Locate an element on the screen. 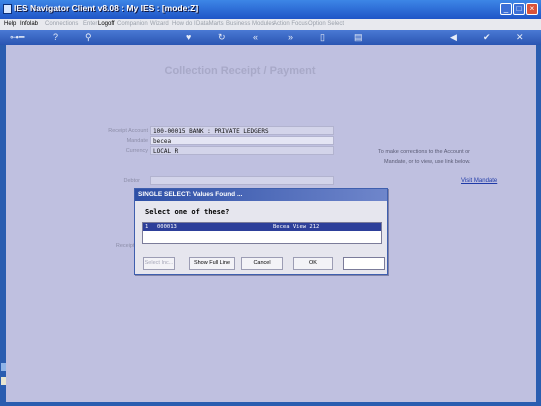  forward-icon: » is located at coordinates (290, 37).